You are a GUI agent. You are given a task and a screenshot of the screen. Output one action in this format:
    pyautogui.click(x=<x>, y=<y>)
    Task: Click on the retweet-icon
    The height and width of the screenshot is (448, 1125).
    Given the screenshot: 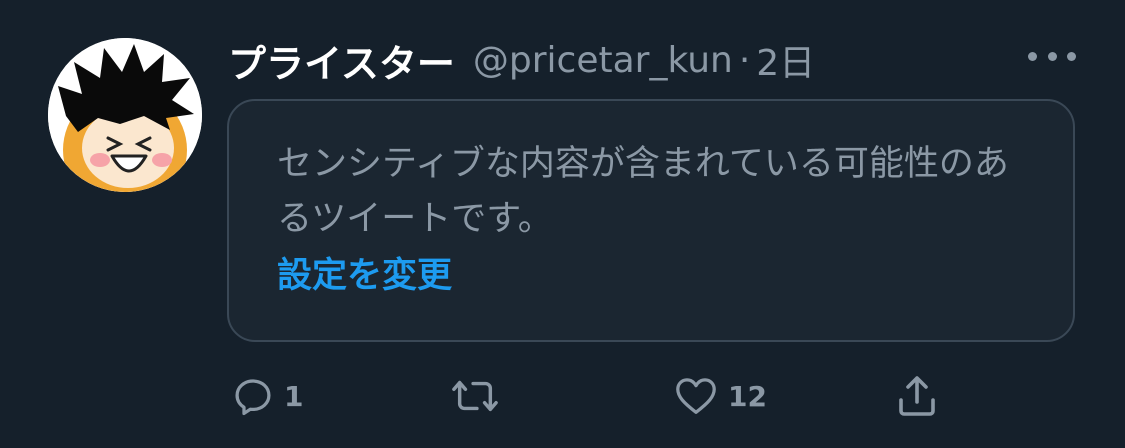 What is the action you would take?
    pyautogui.click(x=475, y=396)
    